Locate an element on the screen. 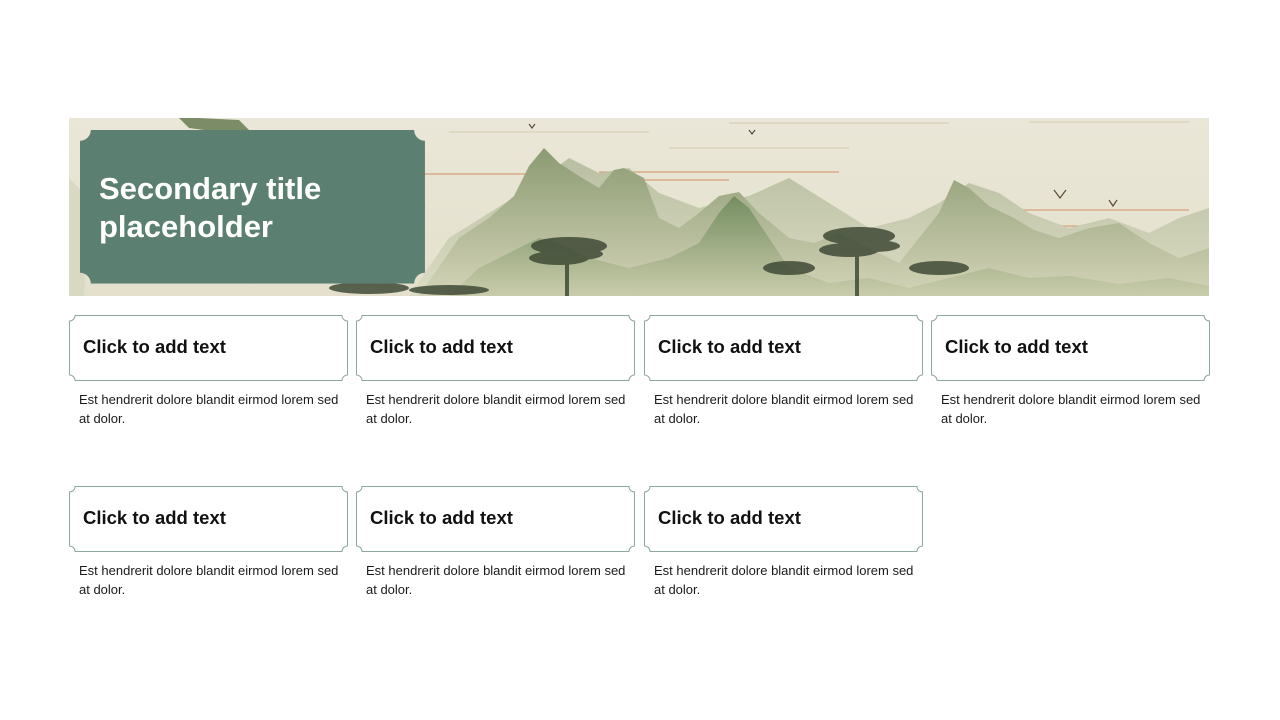 The width and height of the screenshot is (1280, 720). secondary-title-box: Secondary title placeholder is located at coordinates (252, 207).